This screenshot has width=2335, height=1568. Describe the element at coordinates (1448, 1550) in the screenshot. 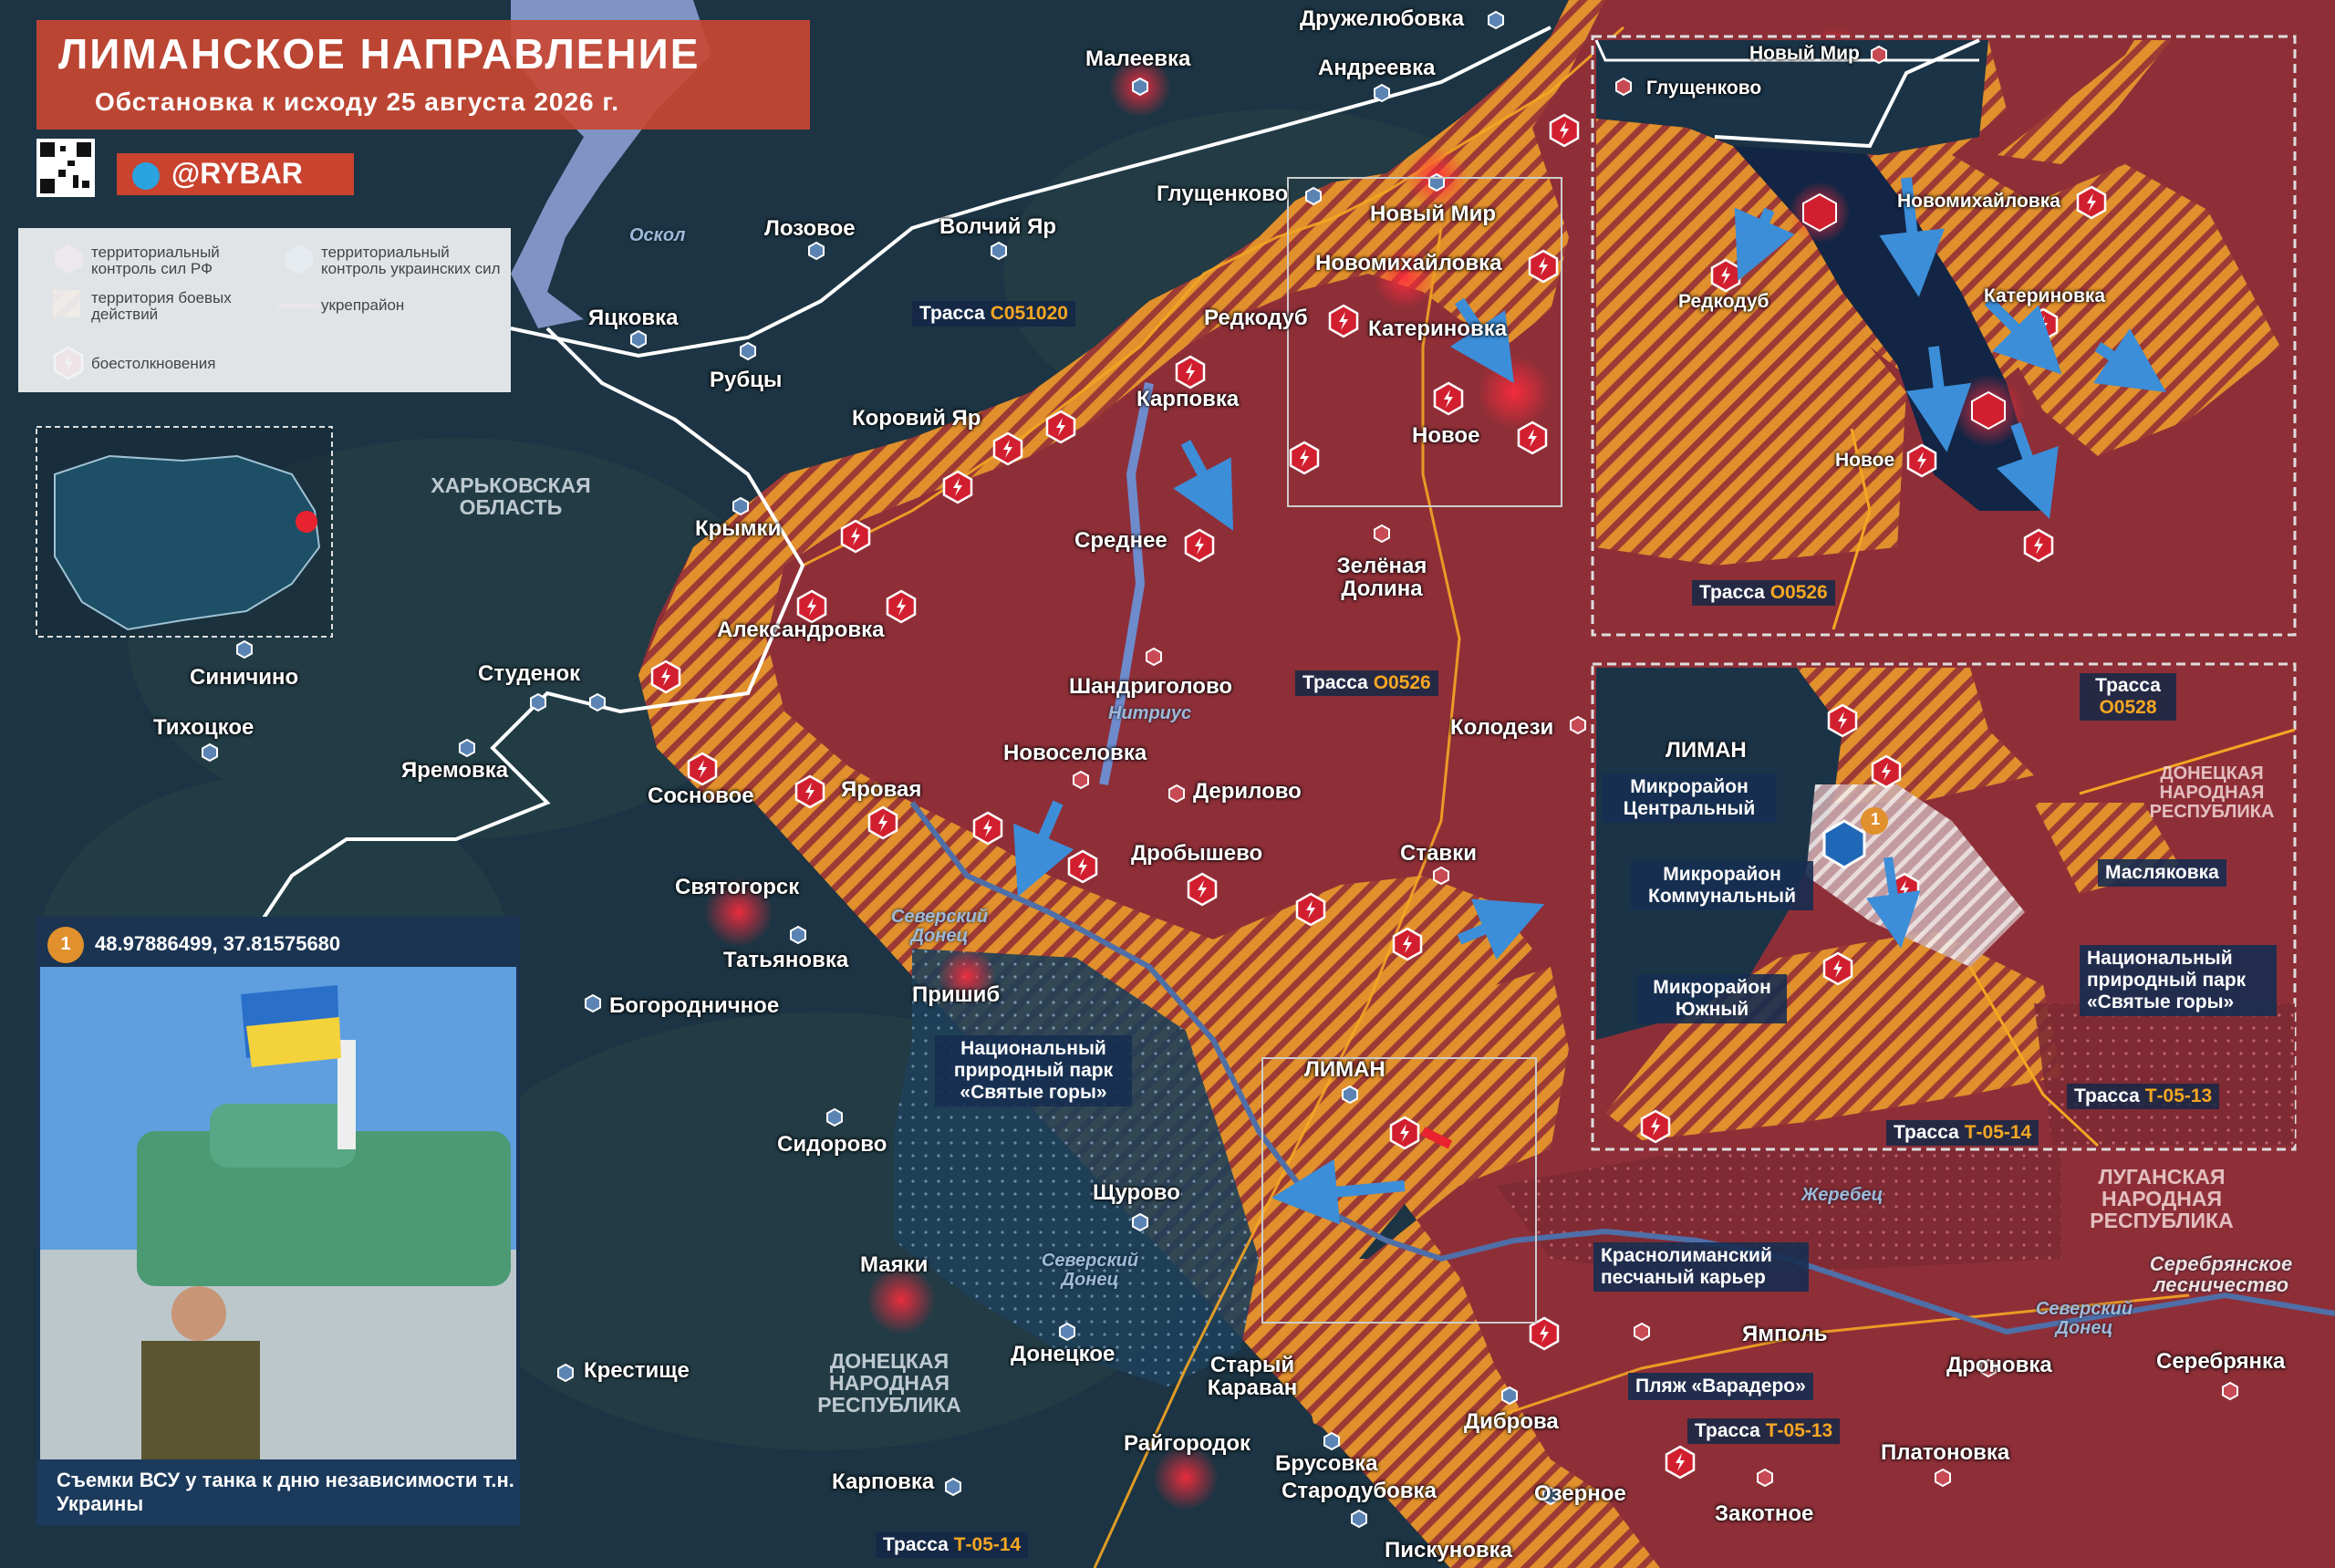

I see `place-pyskunovka: Пискуновка` at that location.